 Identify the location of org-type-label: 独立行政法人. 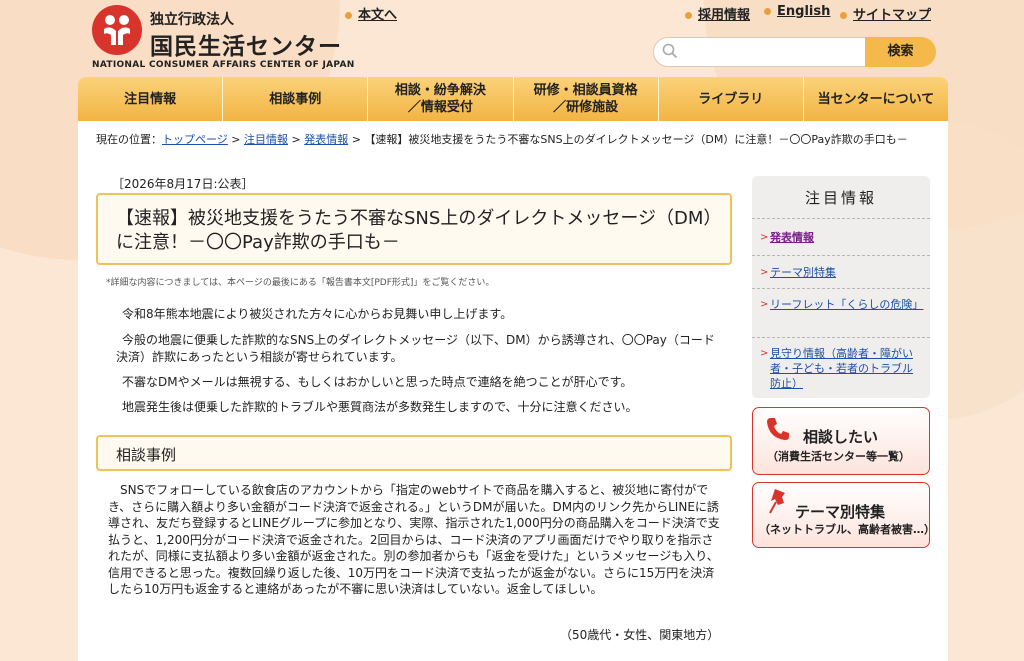
(192, 20).